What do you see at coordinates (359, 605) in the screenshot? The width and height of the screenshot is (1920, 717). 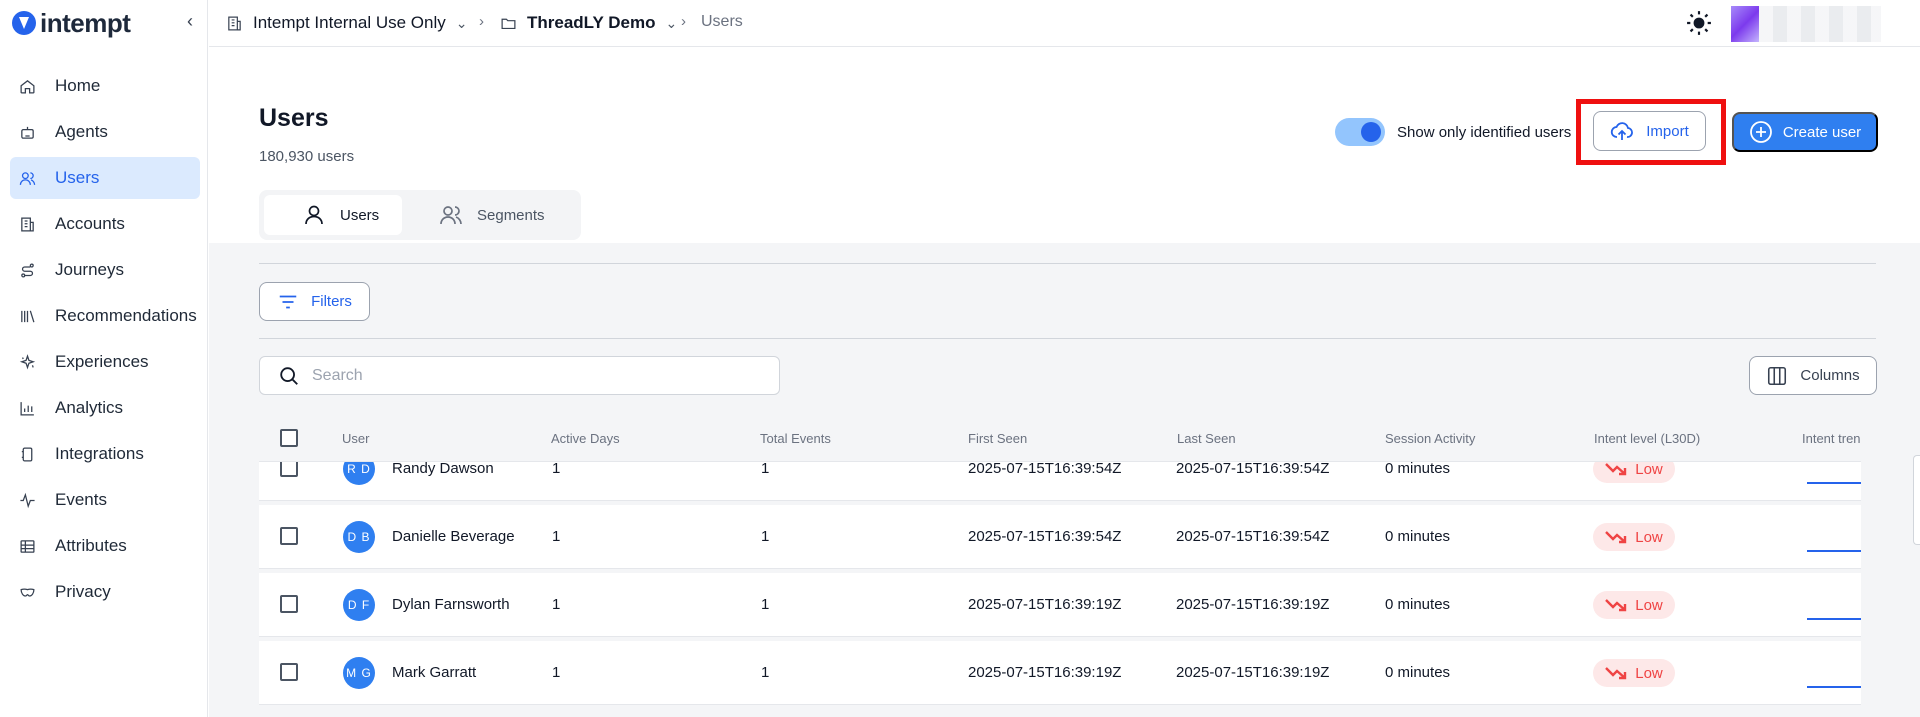 I see `avatar: D F` at bounding box center [359, 605].